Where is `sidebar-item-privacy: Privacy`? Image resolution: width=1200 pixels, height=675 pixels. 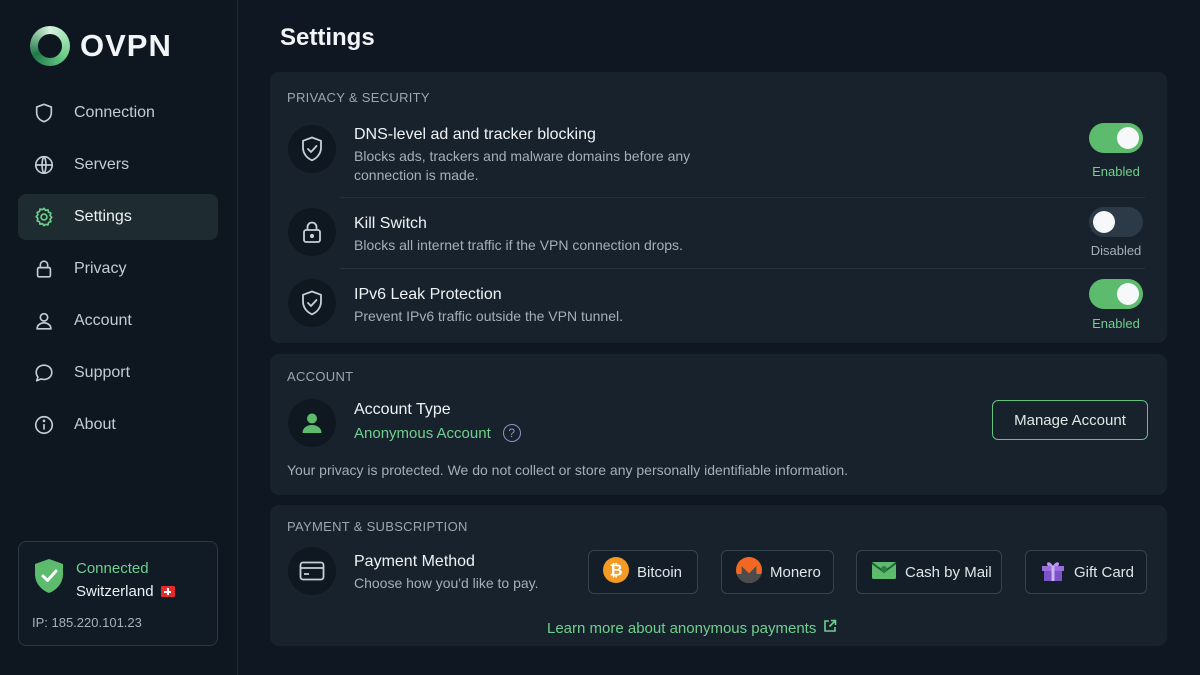 sidebar-item-privacy: Privacy is located at coordinates (118, 269).